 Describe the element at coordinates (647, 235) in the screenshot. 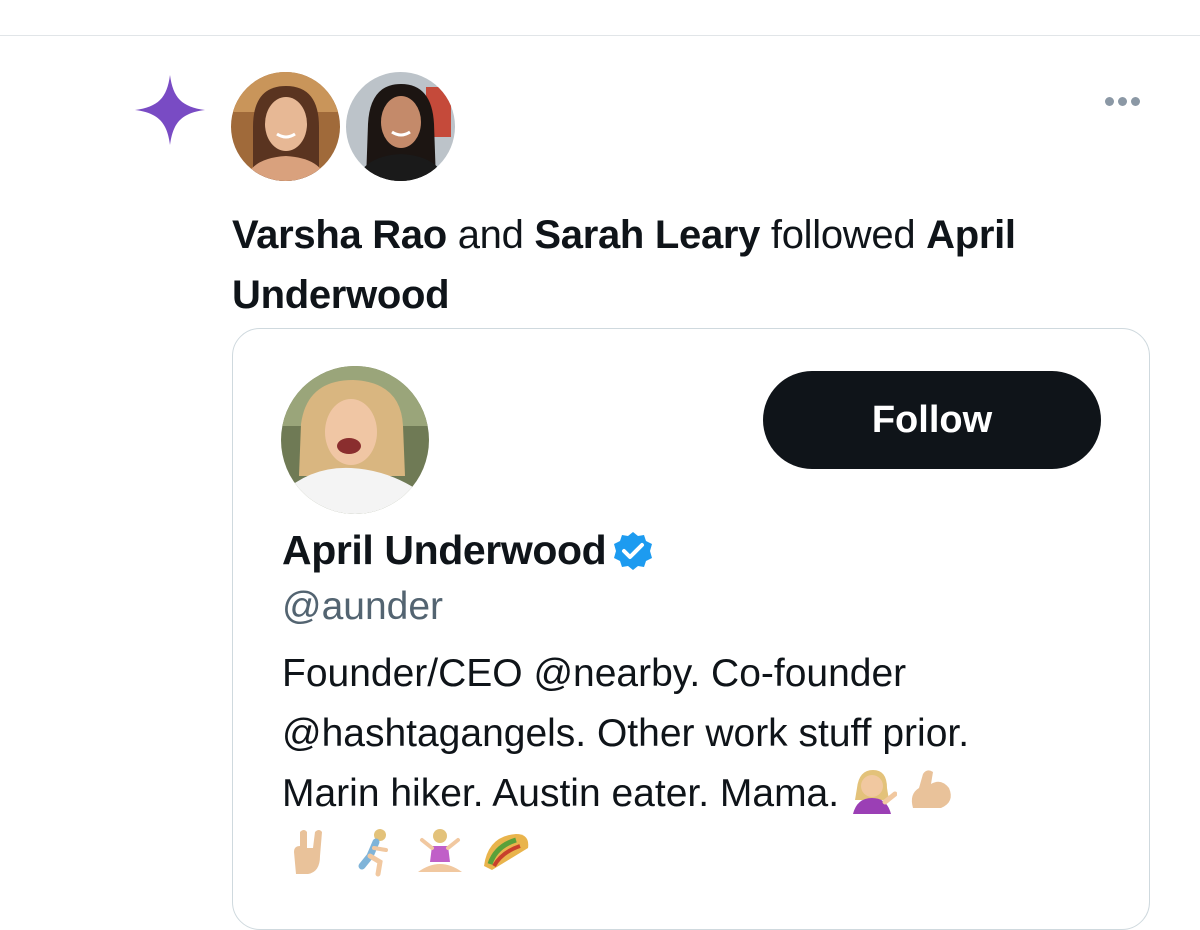

I see `actor-name-2: Sarah Leary` at that location.